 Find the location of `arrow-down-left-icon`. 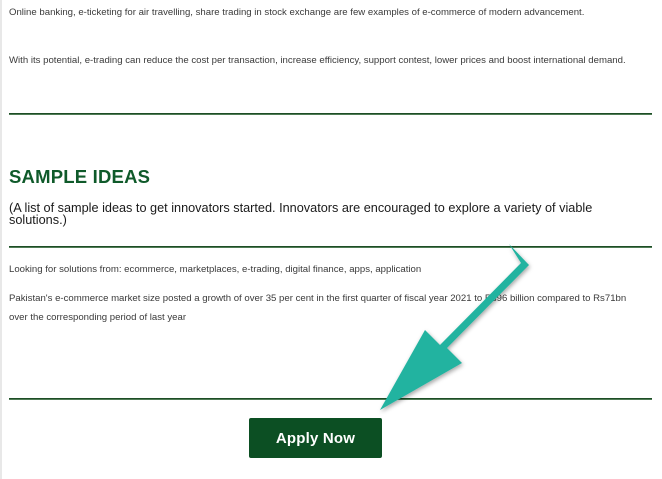

arrow-down-left-icon is located at coordinates (454, 327).